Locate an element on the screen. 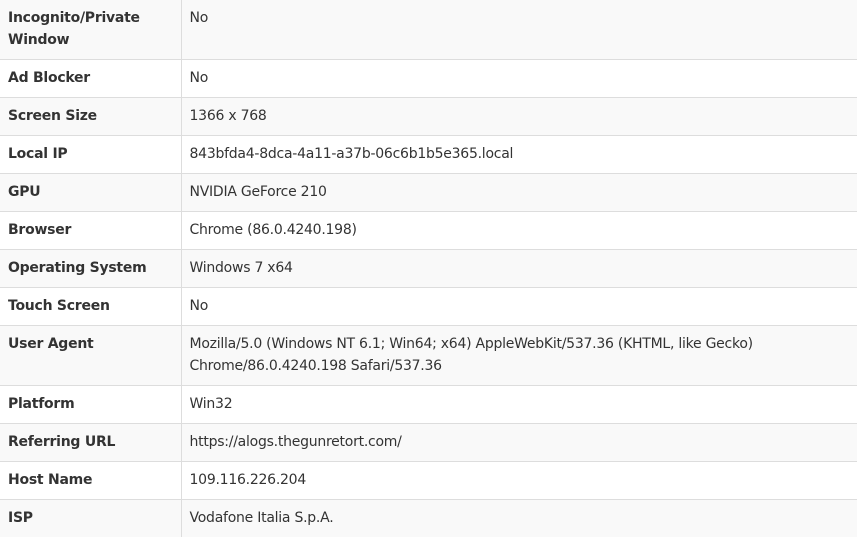 Image resolution: width=857 pixels, height=539 pixels. row-value-referring-url: https://alogs.thegunretort.com/ is located at coordinates (519, 442).